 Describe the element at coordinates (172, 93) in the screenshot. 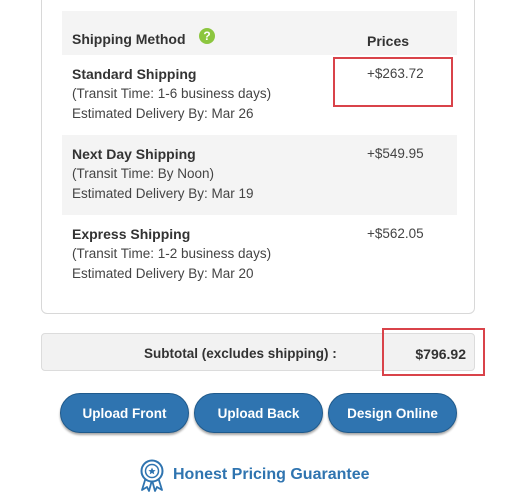

I see `shipping-option-transit: (Transit Time: 1-6 business days)` at that location.